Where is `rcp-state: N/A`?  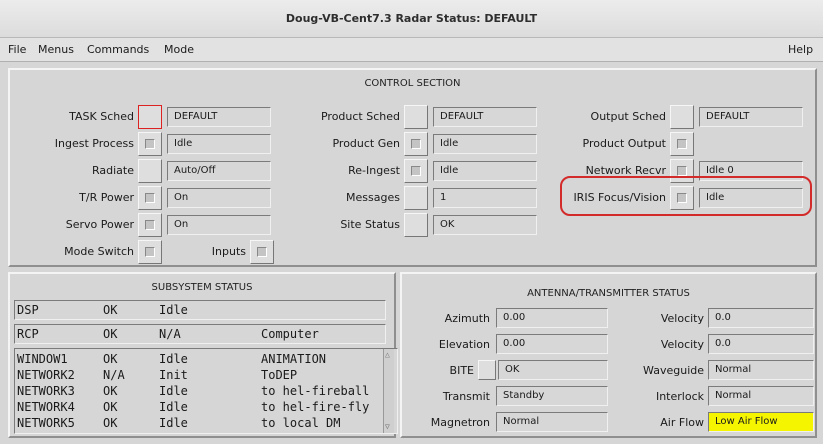
rcp-state: N/A is located at coordinates (170, 334).